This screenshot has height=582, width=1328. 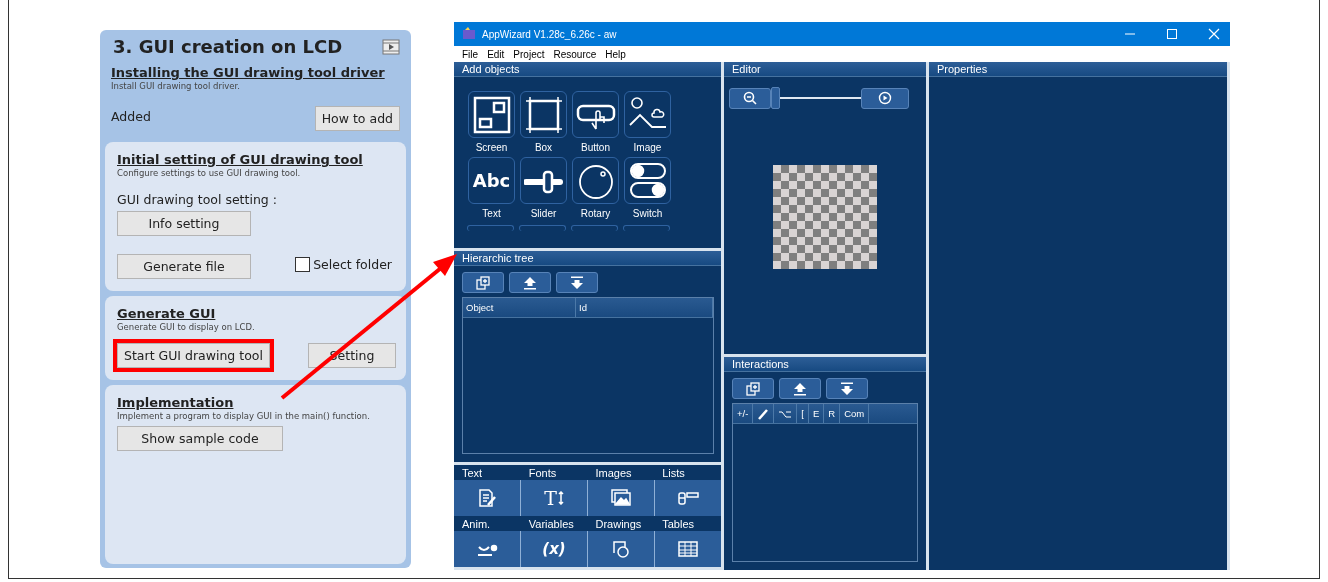 What do you see at coordinates (184, 267) in the screenshot?
I see `generate-file-button: Generate file` at bounding box center [184, 267].